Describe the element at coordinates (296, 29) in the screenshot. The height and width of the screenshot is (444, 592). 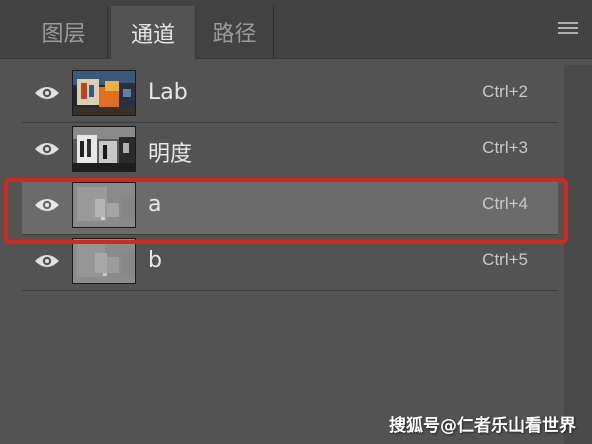
I see `panel-tab-bar: 图层 通道 路径` at that location.